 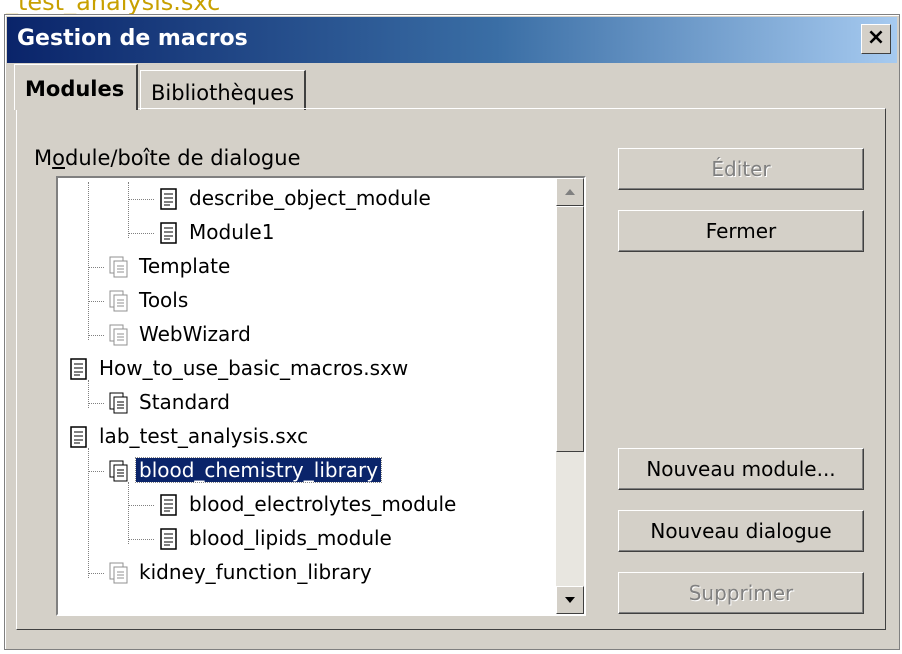 I want to click on tree-item: How_to_use_basic_macros.sxw, so click(x=306, y=369).